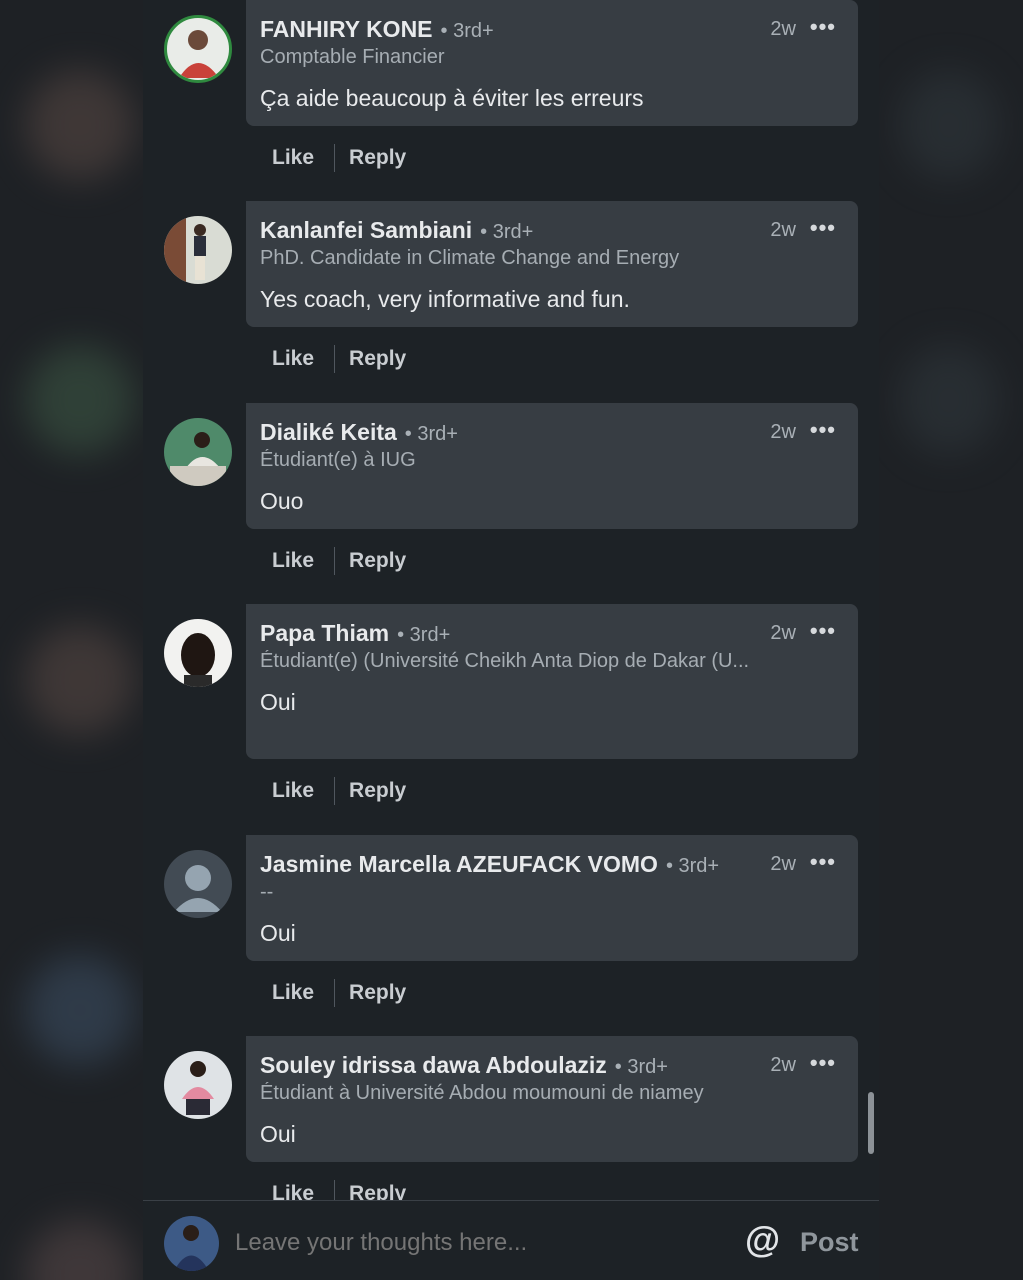  Describe the element at coordinates (198, 888) in the screenshot. I see `default-user-icon` at that location.